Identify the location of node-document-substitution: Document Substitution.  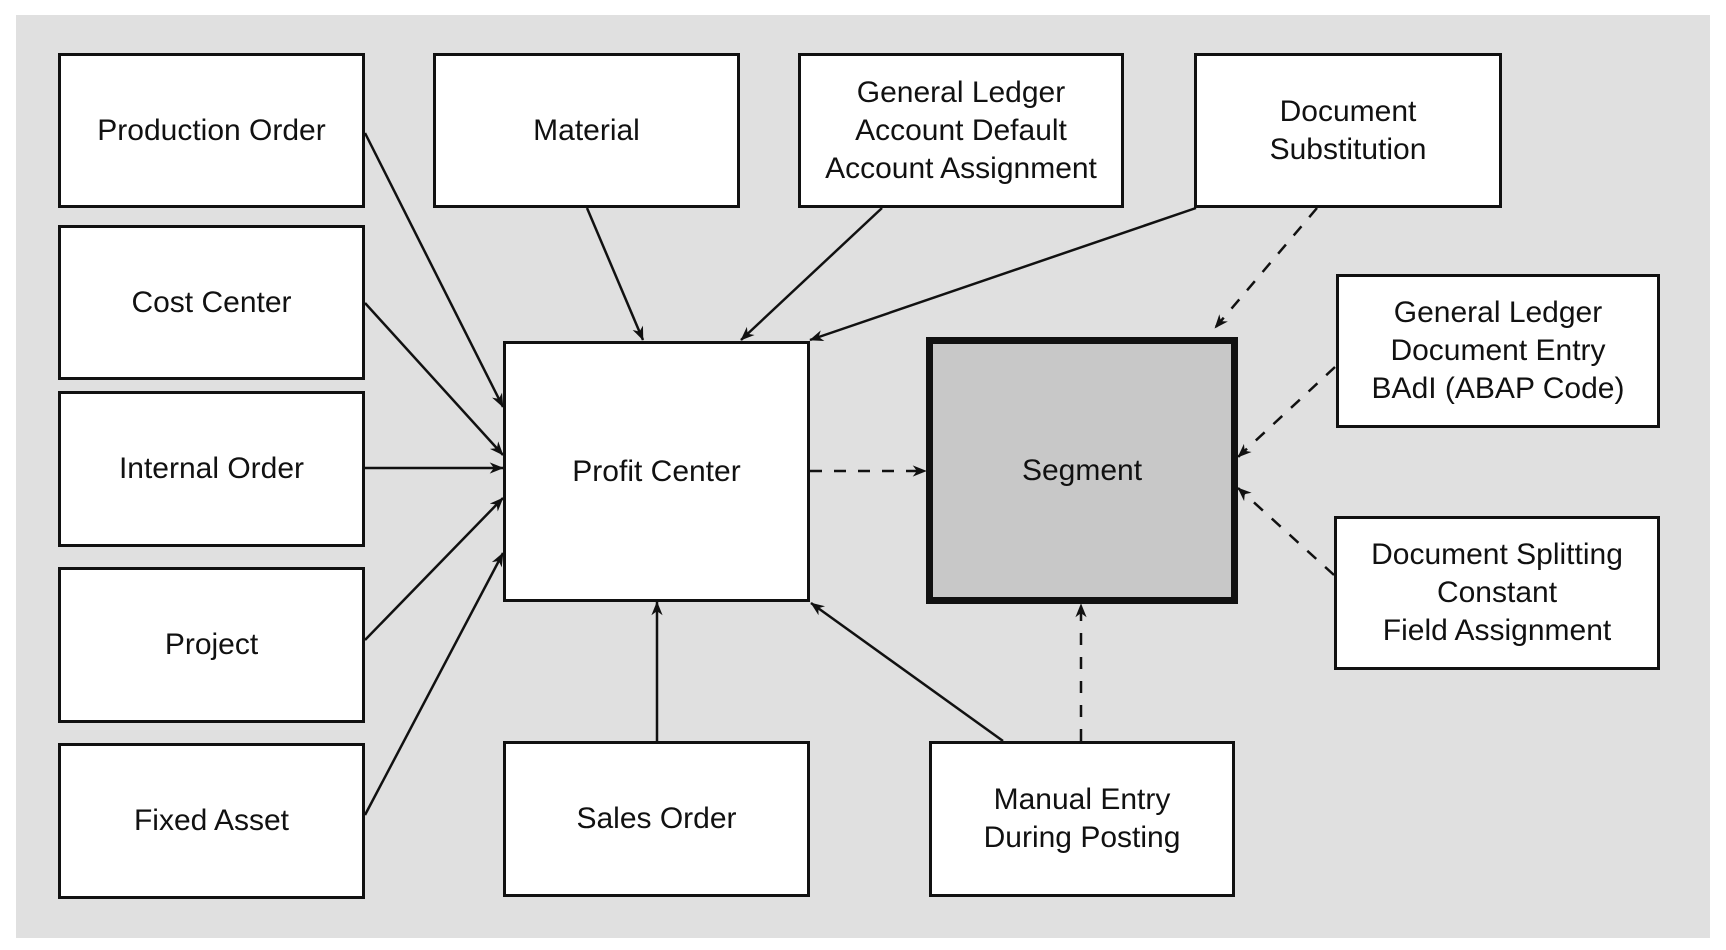
(1348, 130).